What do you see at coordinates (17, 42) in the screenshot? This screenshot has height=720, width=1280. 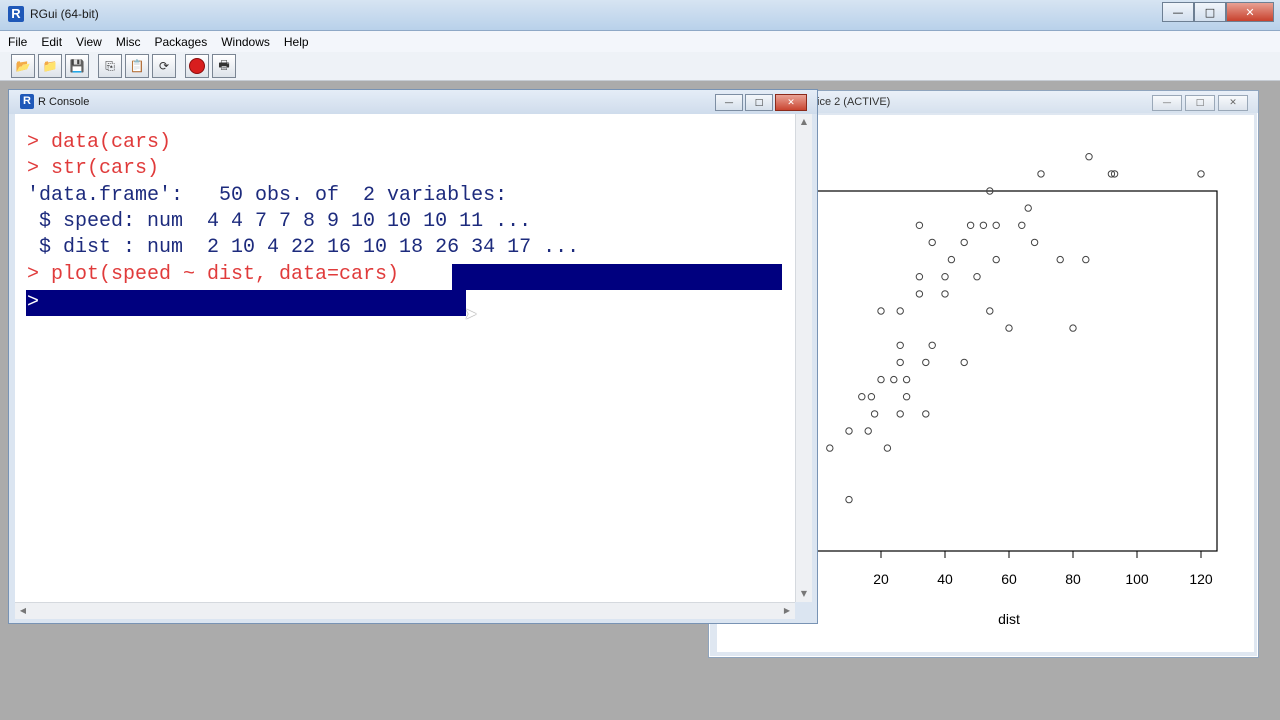 I see `menu-file: File` at bounding box center [17, 42].